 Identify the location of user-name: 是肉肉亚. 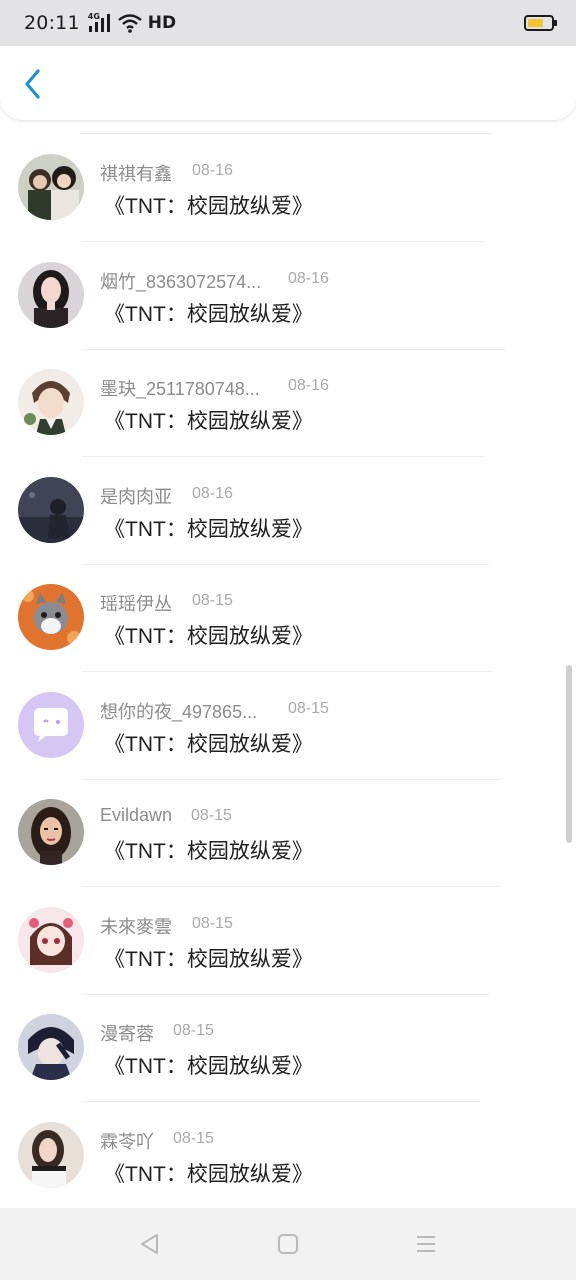
(136, 496).